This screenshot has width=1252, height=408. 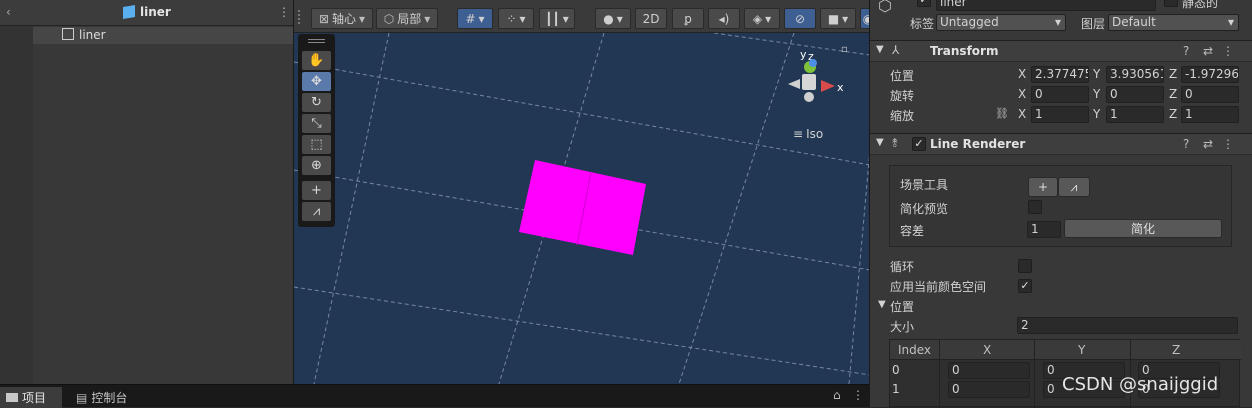 What do you see at coordinates (68, 34) in the screenshot?
I see `gameobject-cube-icon` at bounding box center [68, 34].